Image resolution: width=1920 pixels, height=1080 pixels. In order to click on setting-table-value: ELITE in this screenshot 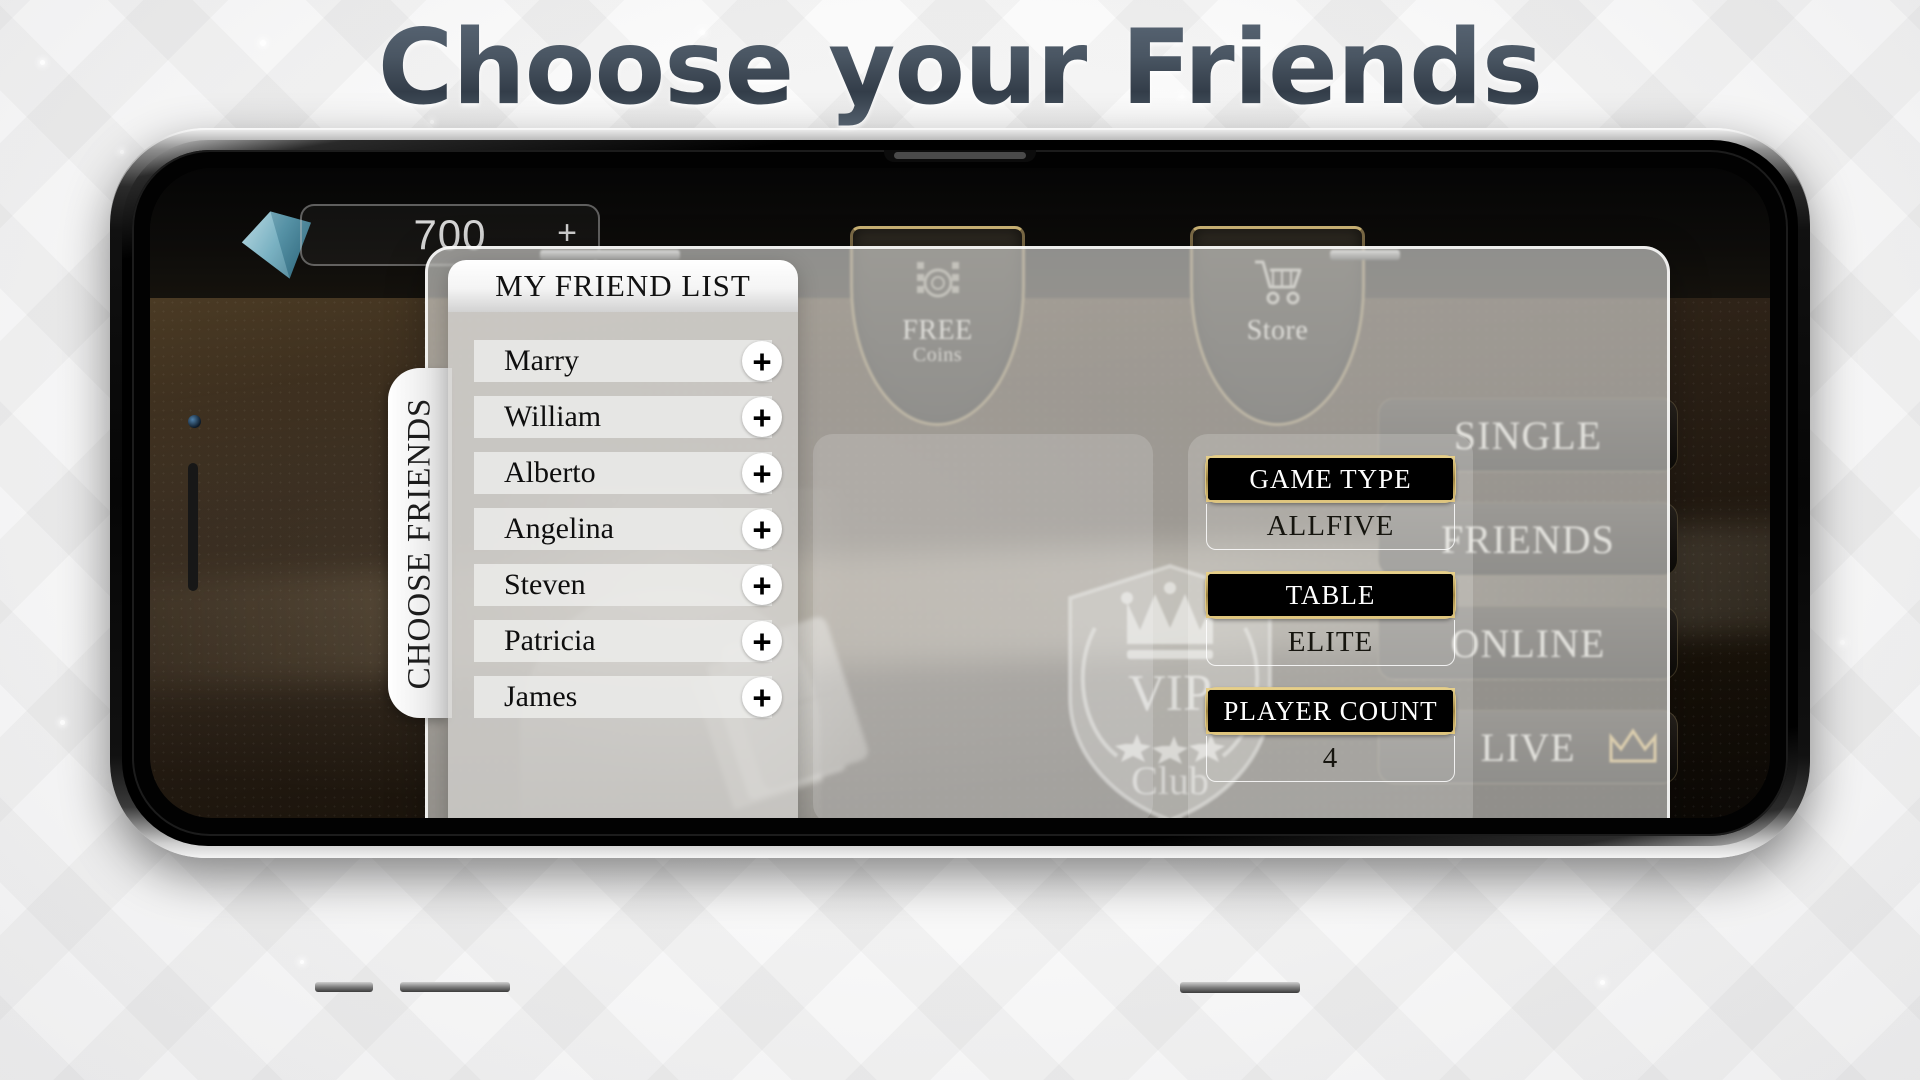, I will do `click(1330, 643)`.